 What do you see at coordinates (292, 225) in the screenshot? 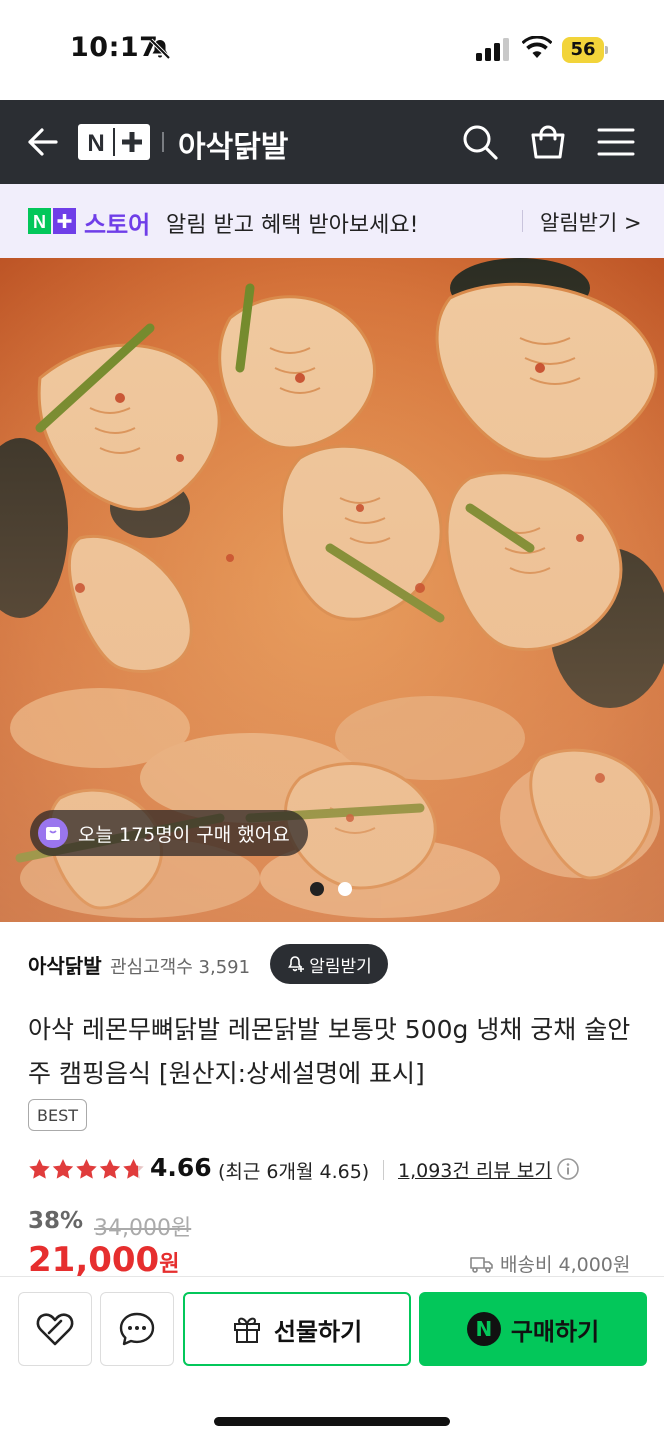
I see `notify-message: 알림 받고 혜택 받아보세요!` at bounding box center [292, 225].